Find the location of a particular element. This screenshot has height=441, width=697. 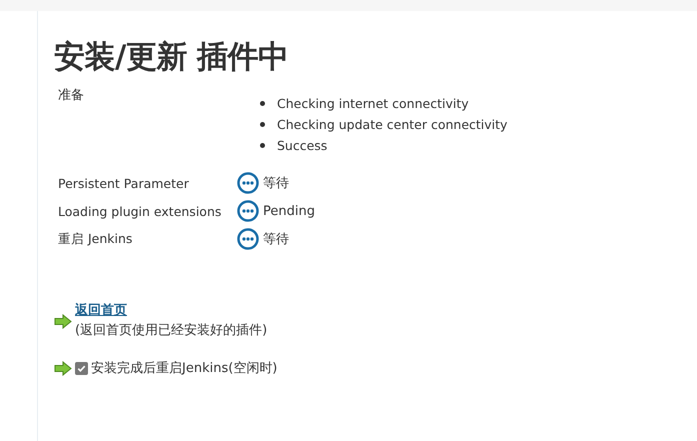

page-title: 安装/更新 插件中 is located at coordinates (172, 57).